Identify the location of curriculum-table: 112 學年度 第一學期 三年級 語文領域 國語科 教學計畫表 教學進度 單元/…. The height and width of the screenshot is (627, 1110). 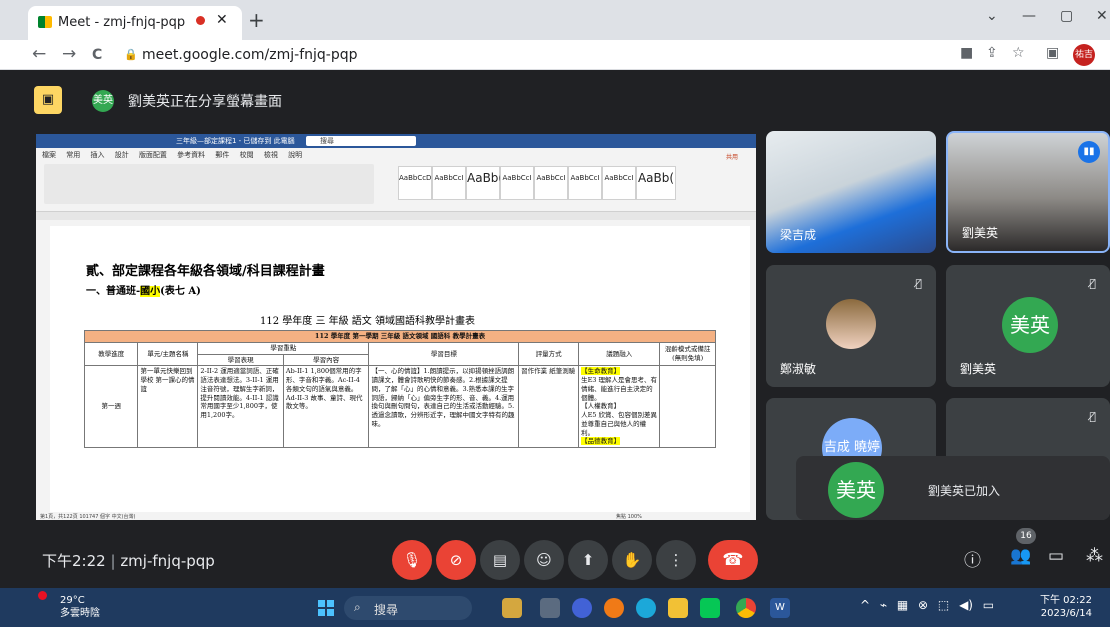
(399, 389).